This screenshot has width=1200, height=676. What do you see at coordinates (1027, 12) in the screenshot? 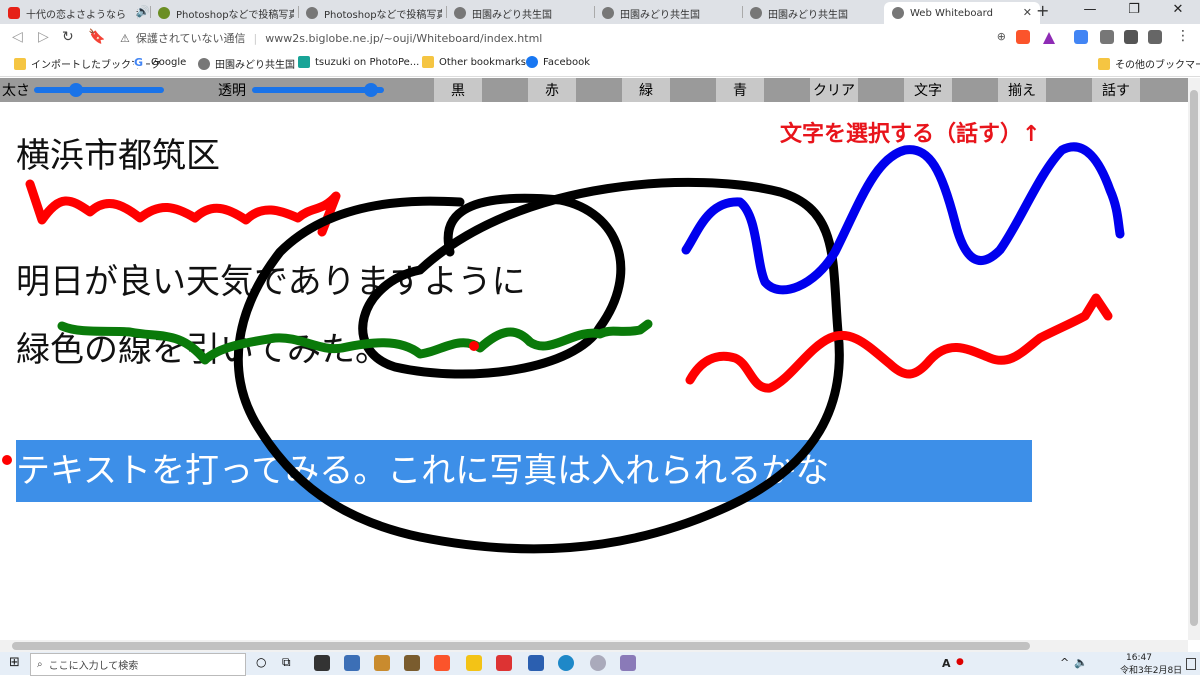
I see `close-icon: ✕` at bounding box center [1027, 12].